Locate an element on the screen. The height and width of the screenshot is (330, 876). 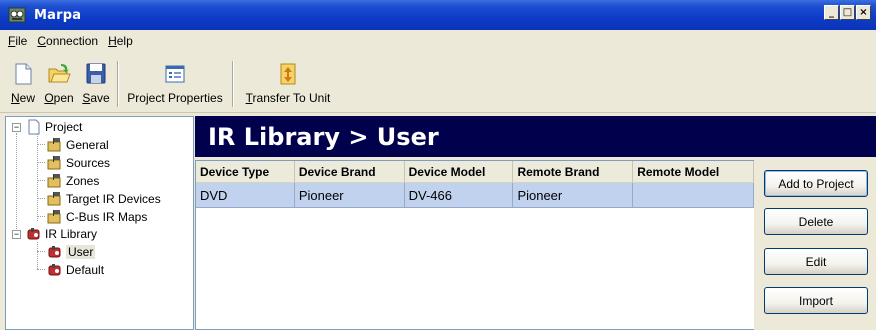
tree-item-target-ir-devices: Target IR Devices is located at coordinates (104, 199).